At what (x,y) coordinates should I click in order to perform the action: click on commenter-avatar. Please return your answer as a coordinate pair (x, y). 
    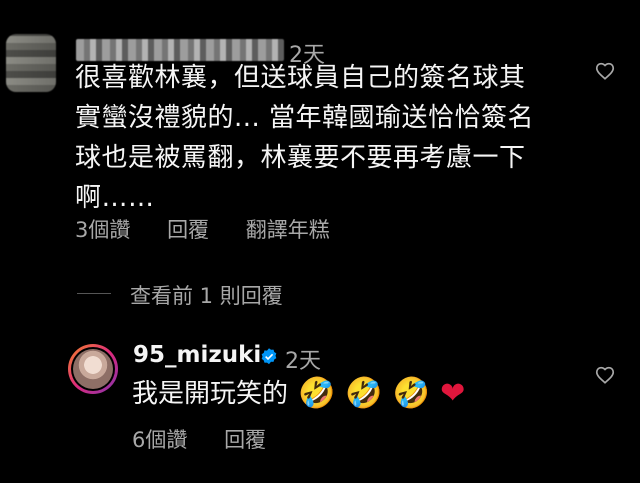
    Looking at the image, I should click on (31, 63).